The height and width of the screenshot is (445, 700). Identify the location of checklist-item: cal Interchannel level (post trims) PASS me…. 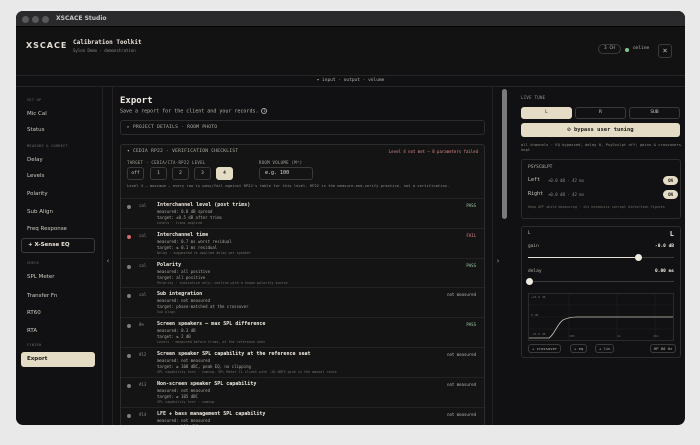
(302, 212).